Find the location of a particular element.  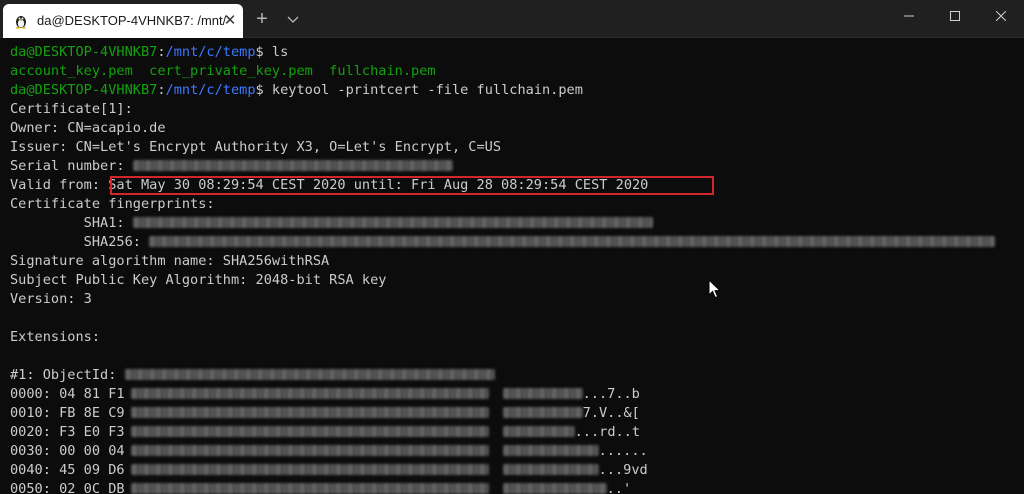

close-tab-icon: ✕ is located at coordinates (230, 21).